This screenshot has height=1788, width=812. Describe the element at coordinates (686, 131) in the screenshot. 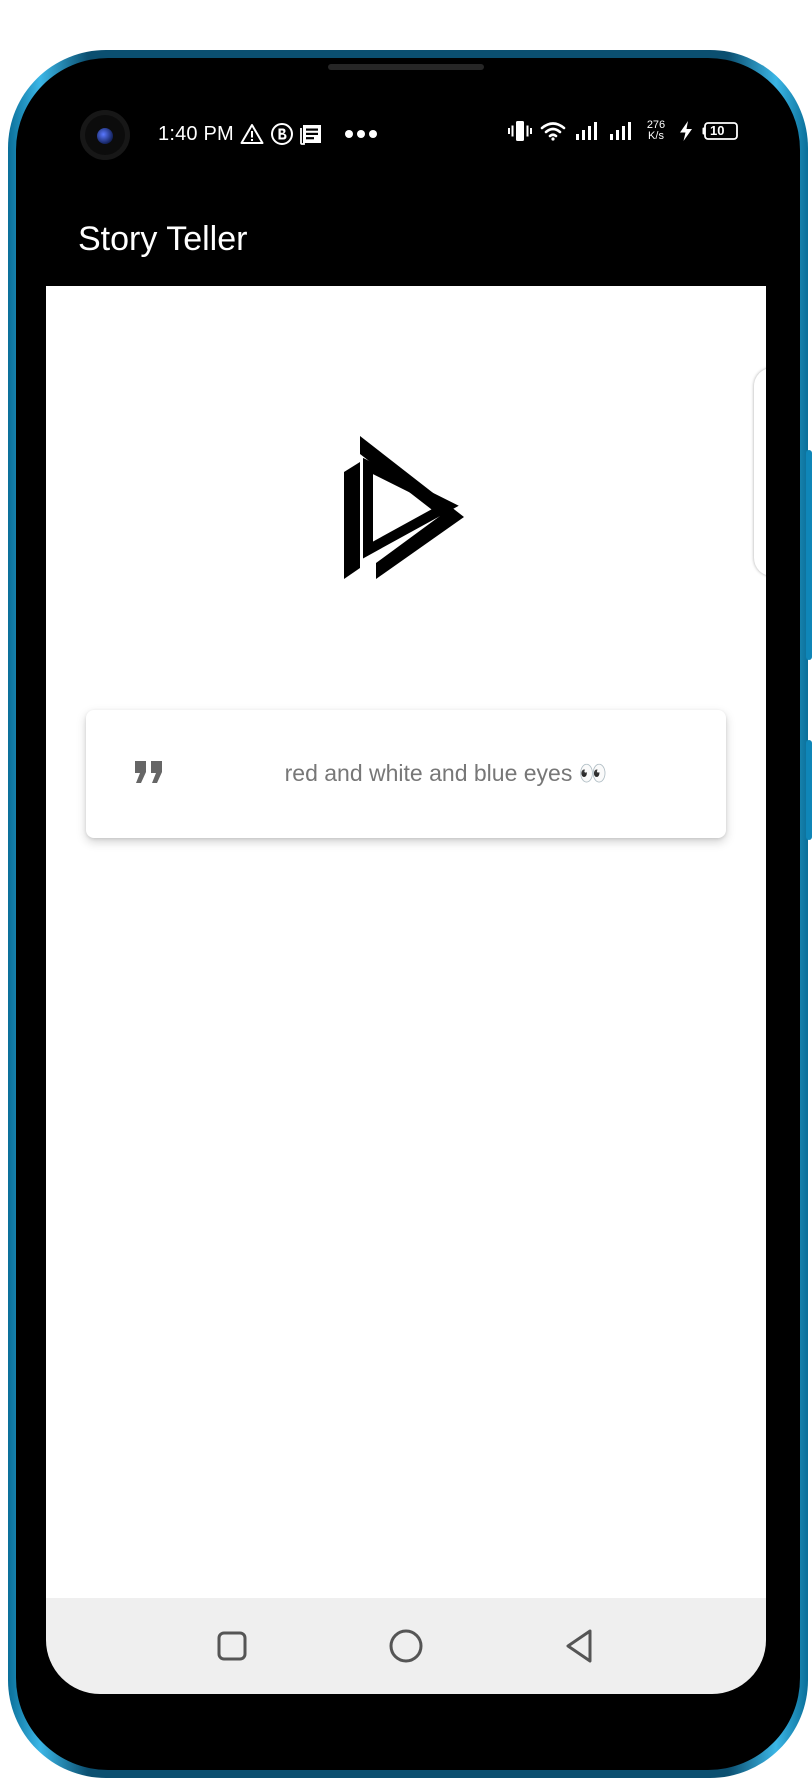

I see `charging-icon` at that location.